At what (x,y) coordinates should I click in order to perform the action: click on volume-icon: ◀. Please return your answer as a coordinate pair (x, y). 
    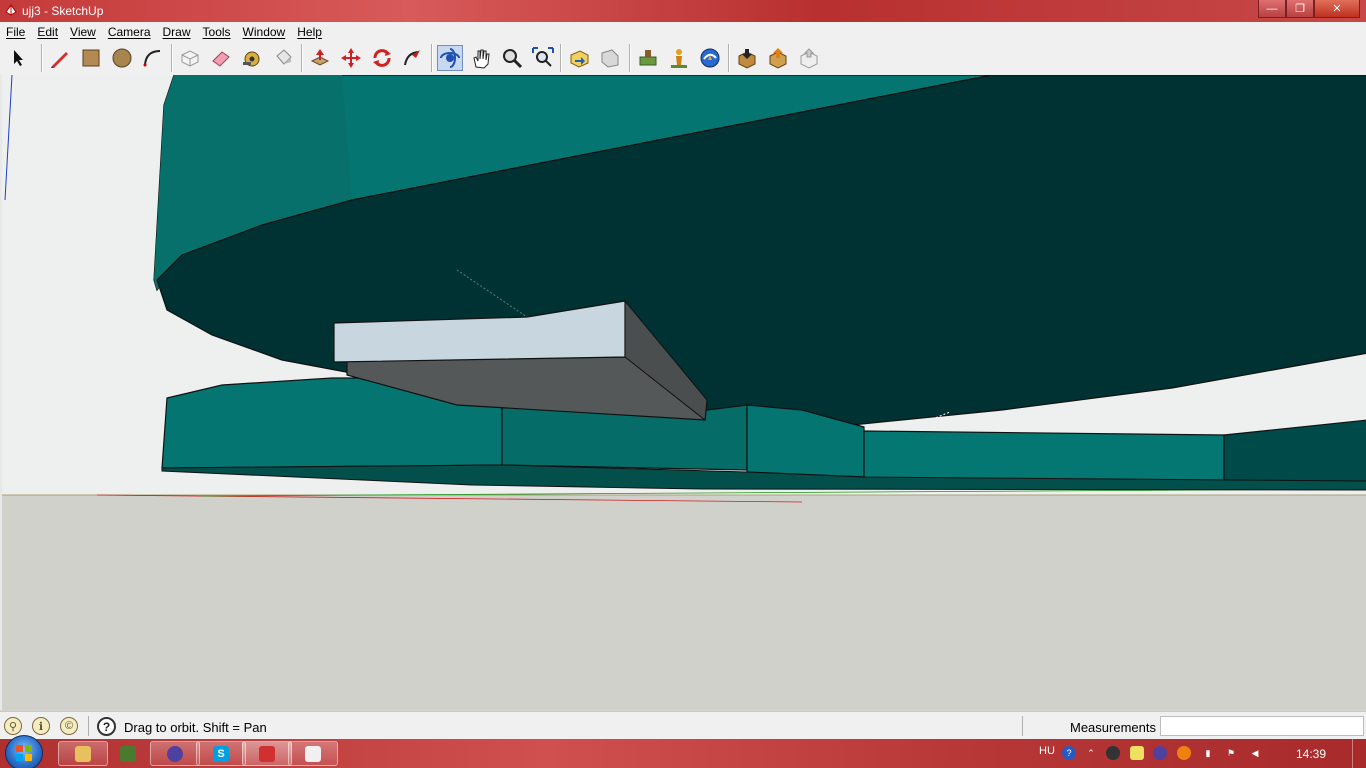
    Looking at the image, I should click on (1255, 753).